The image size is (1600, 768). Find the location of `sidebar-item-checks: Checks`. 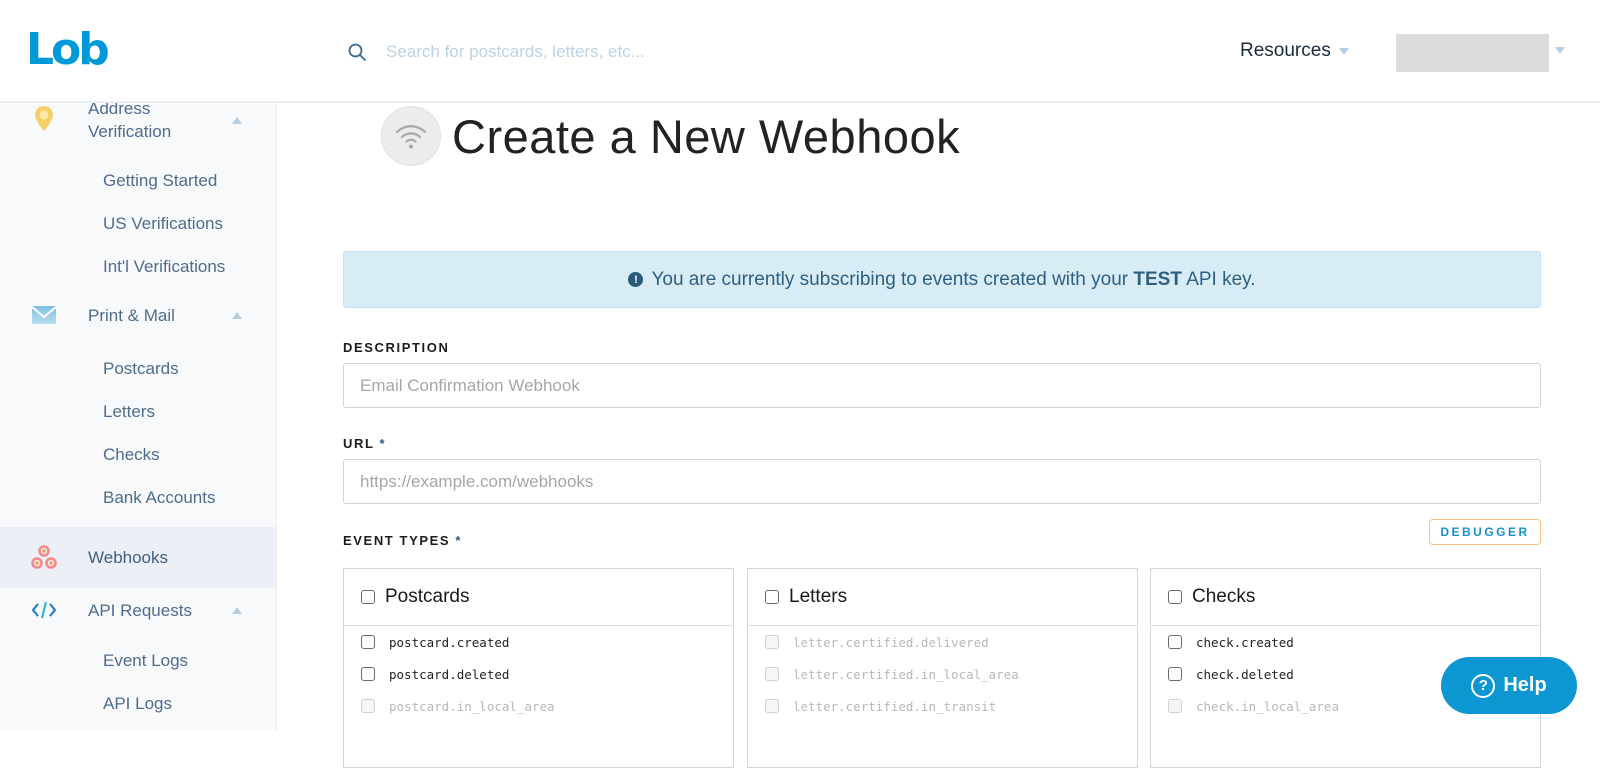

sidebar-item-checks: Checks is located at coordinates (131, 455).